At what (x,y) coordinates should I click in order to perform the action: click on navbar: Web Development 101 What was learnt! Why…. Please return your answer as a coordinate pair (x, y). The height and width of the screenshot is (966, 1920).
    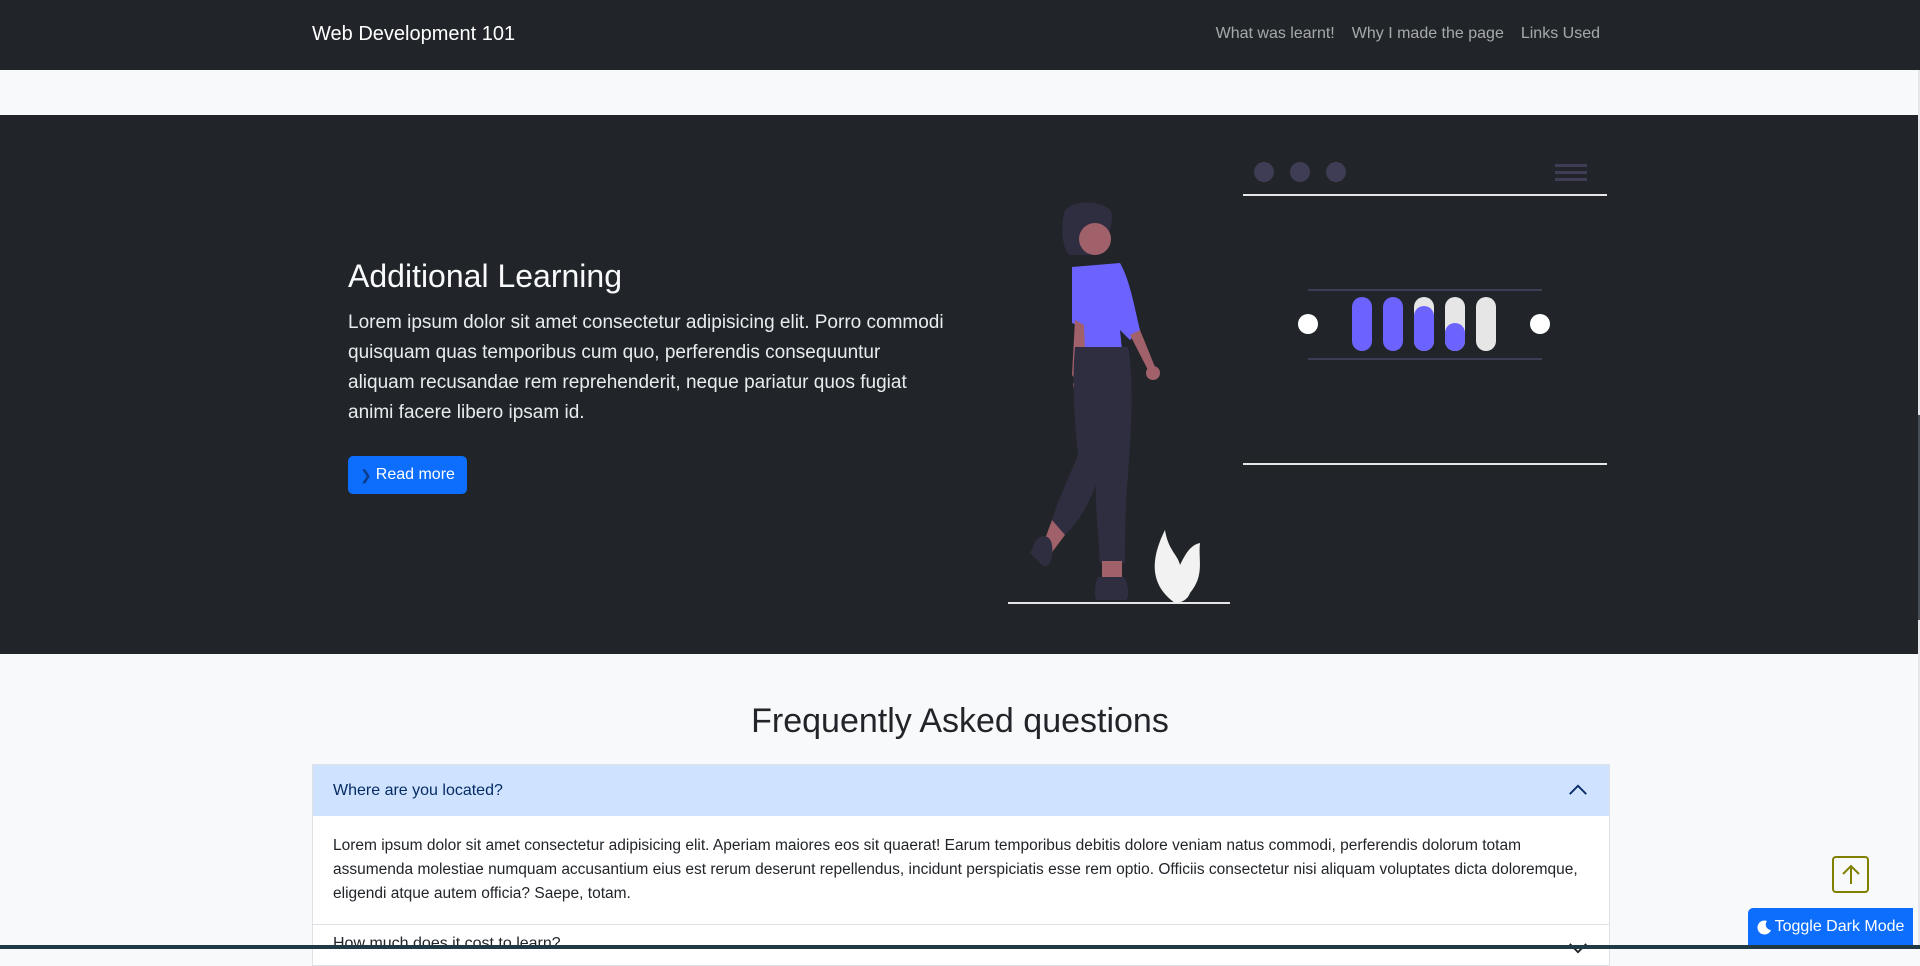
    Looking at the image, I should click on (960, 35).